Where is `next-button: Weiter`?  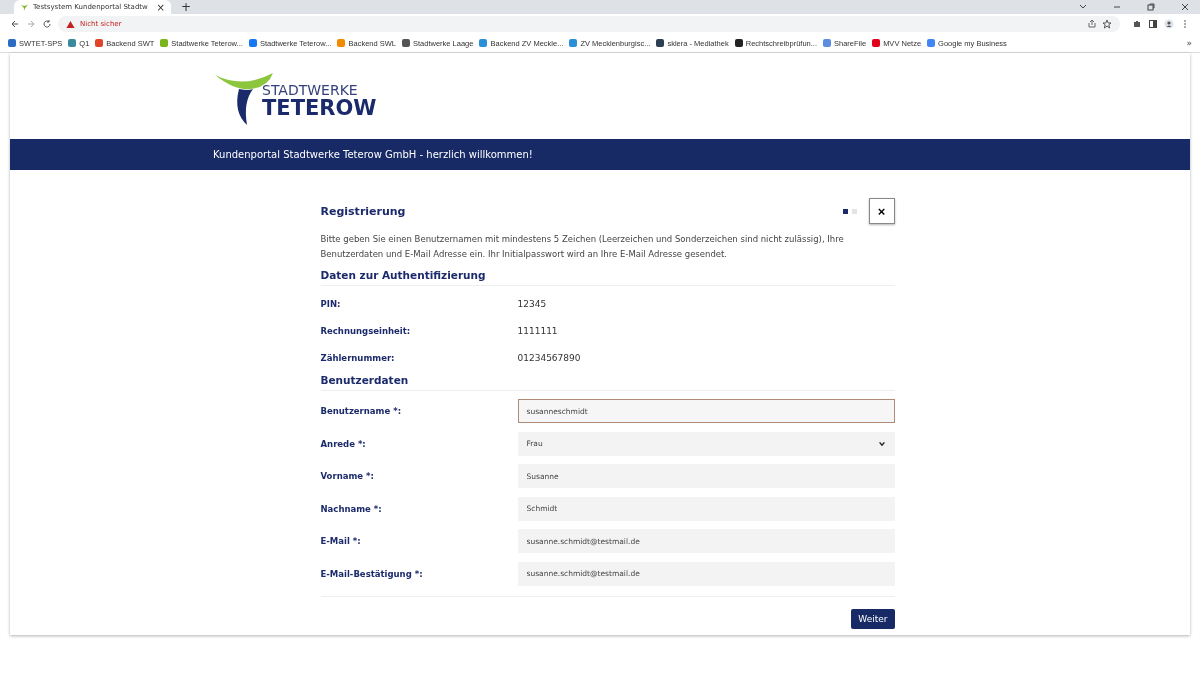 next-button: Weiter is located at coordinates (873, 619).